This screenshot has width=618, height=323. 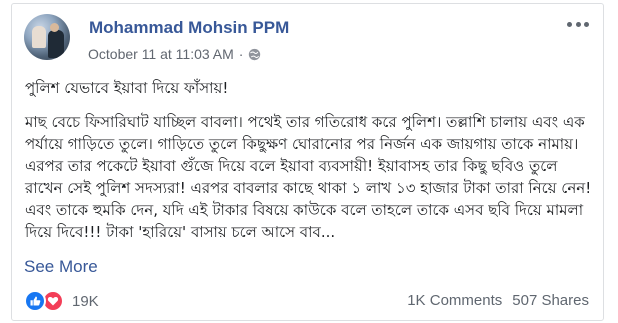 What do you see at coordinates (254, 54) in the screenshot?
I see `globe-icon` at bounding box center [254, 54].